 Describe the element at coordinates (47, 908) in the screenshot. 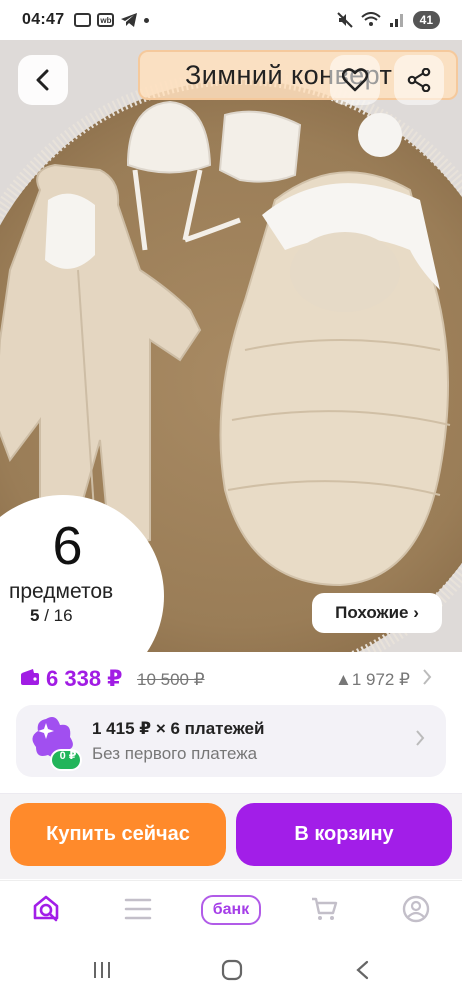

I see `home-search-icon` at that location.